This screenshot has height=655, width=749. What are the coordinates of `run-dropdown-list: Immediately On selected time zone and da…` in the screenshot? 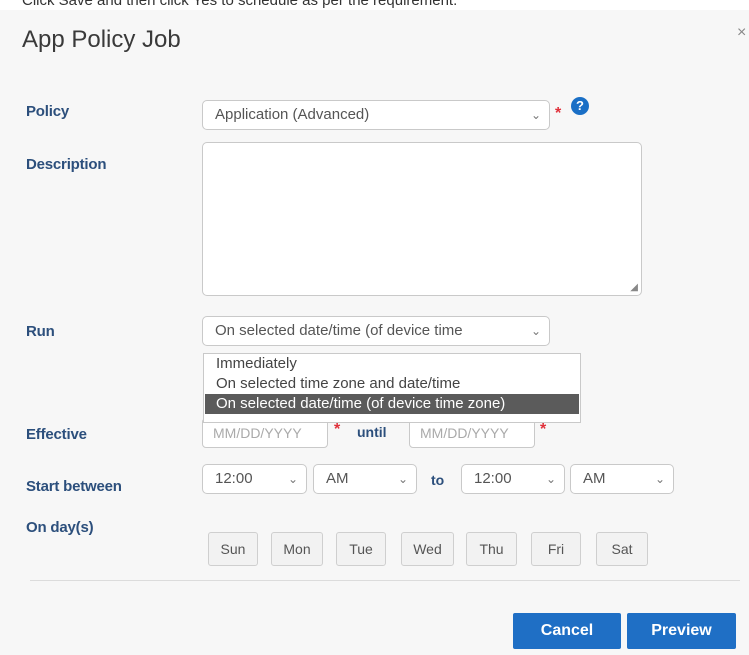 It's located at (392, 388).